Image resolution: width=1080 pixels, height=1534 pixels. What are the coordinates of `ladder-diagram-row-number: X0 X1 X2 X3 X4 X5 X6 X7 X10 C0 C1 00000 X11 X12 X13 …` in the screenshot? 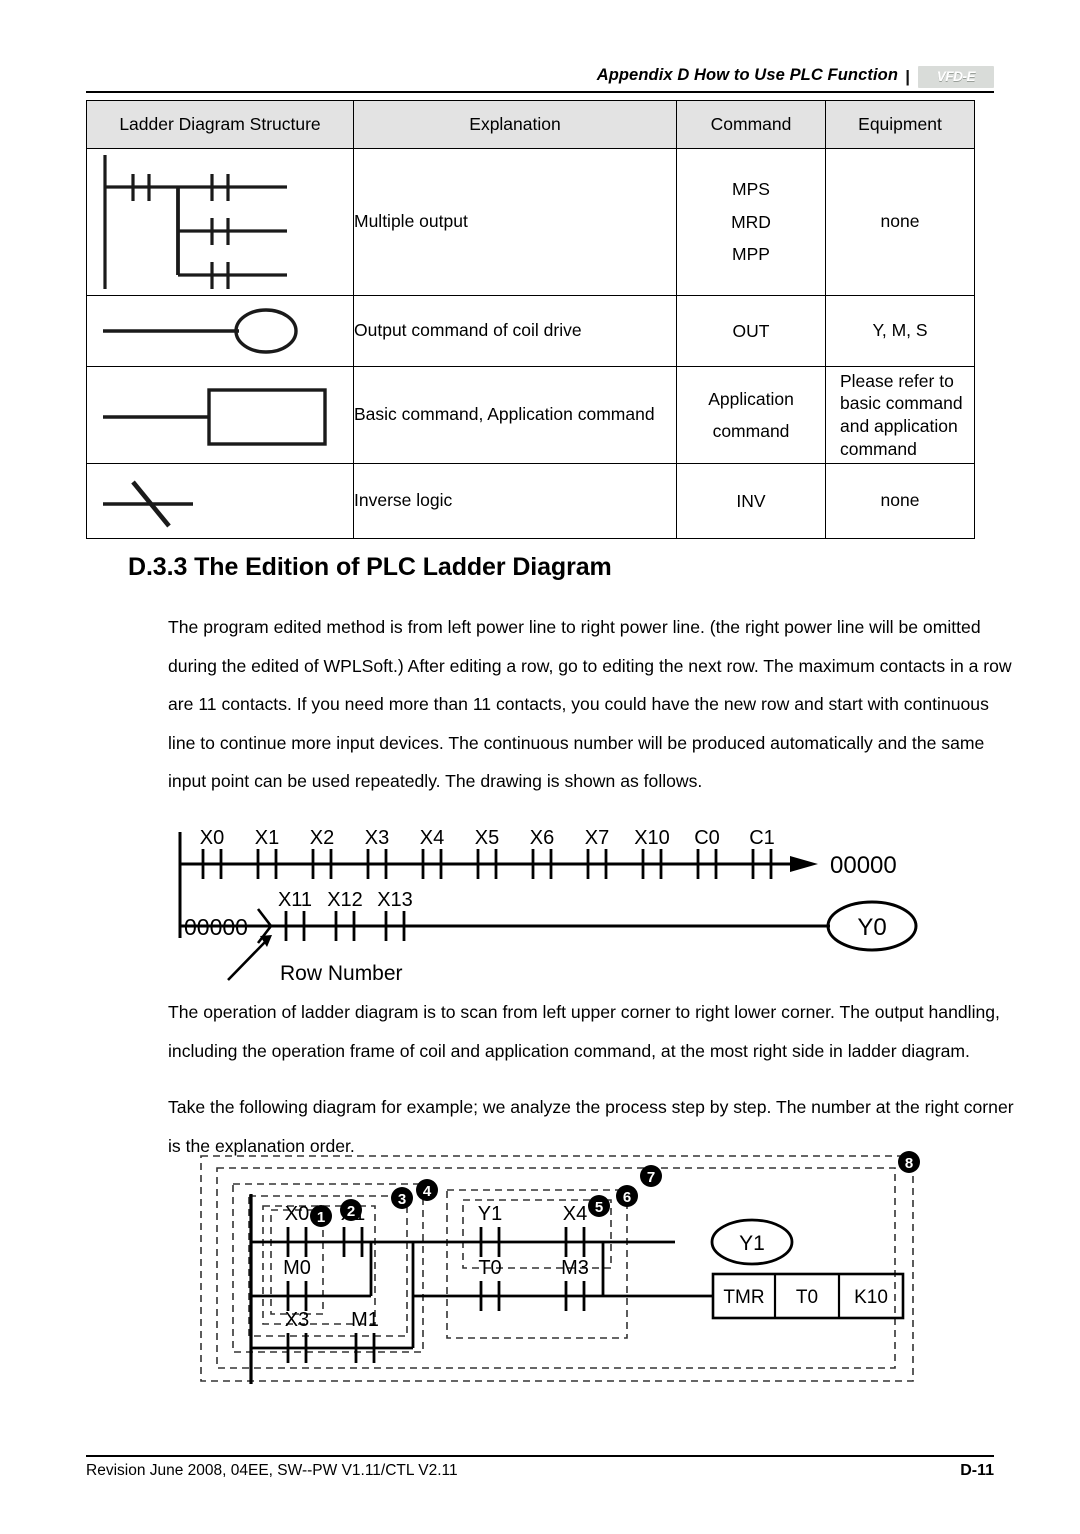 It's located at (570, 895).